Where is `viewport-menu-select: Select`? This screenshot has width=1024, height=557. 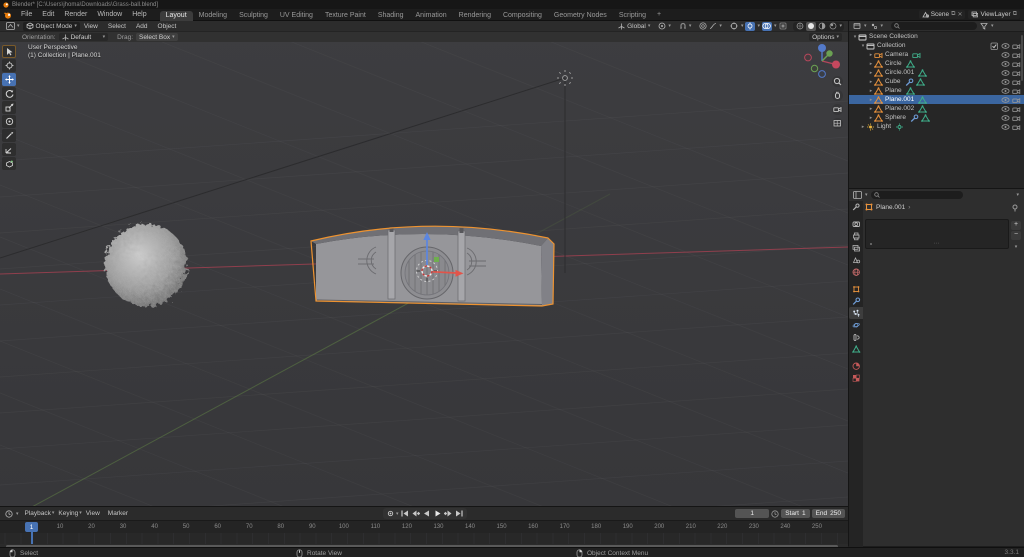 viewport-menu-select: Select is located at coordinates (117, 26).